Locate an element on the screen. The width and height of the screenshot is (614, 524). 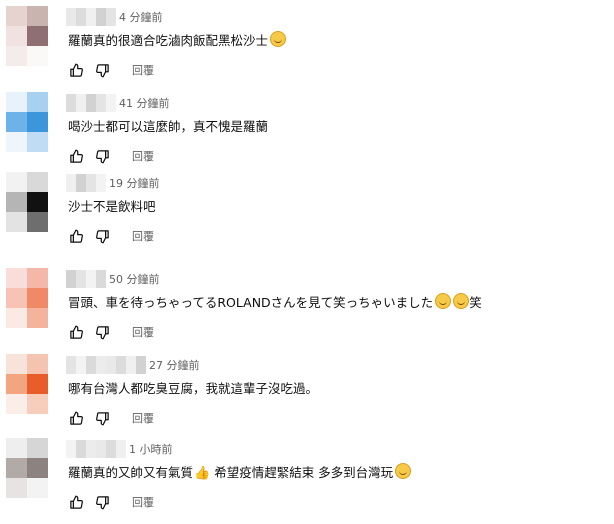
comment-header: 41 分鐘前 is located at coordinates (118, 103).